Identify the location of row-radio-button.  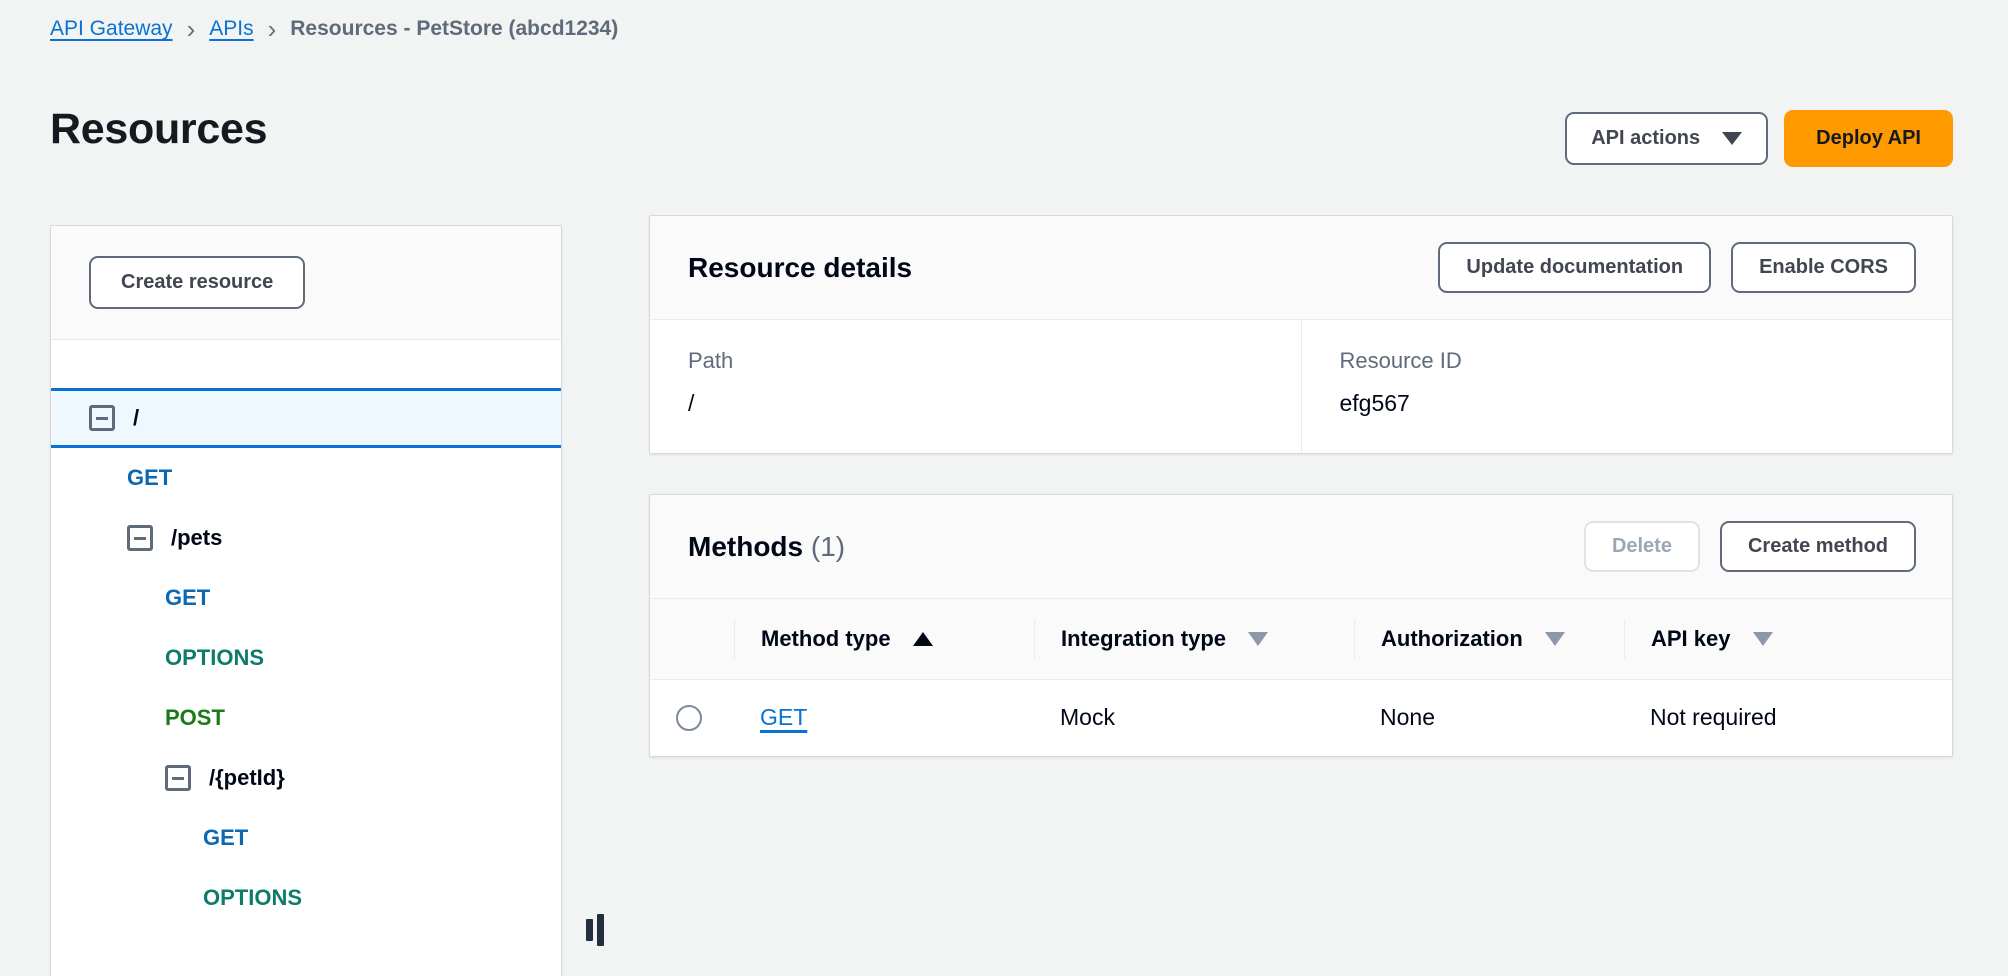
(689, 717).